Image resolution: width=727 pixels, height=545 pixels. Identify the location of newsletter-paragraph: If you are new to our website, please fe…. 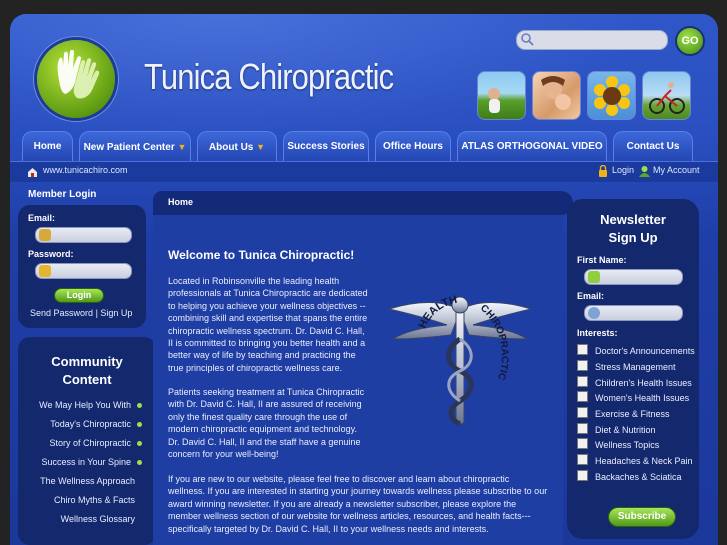
(358, 504).